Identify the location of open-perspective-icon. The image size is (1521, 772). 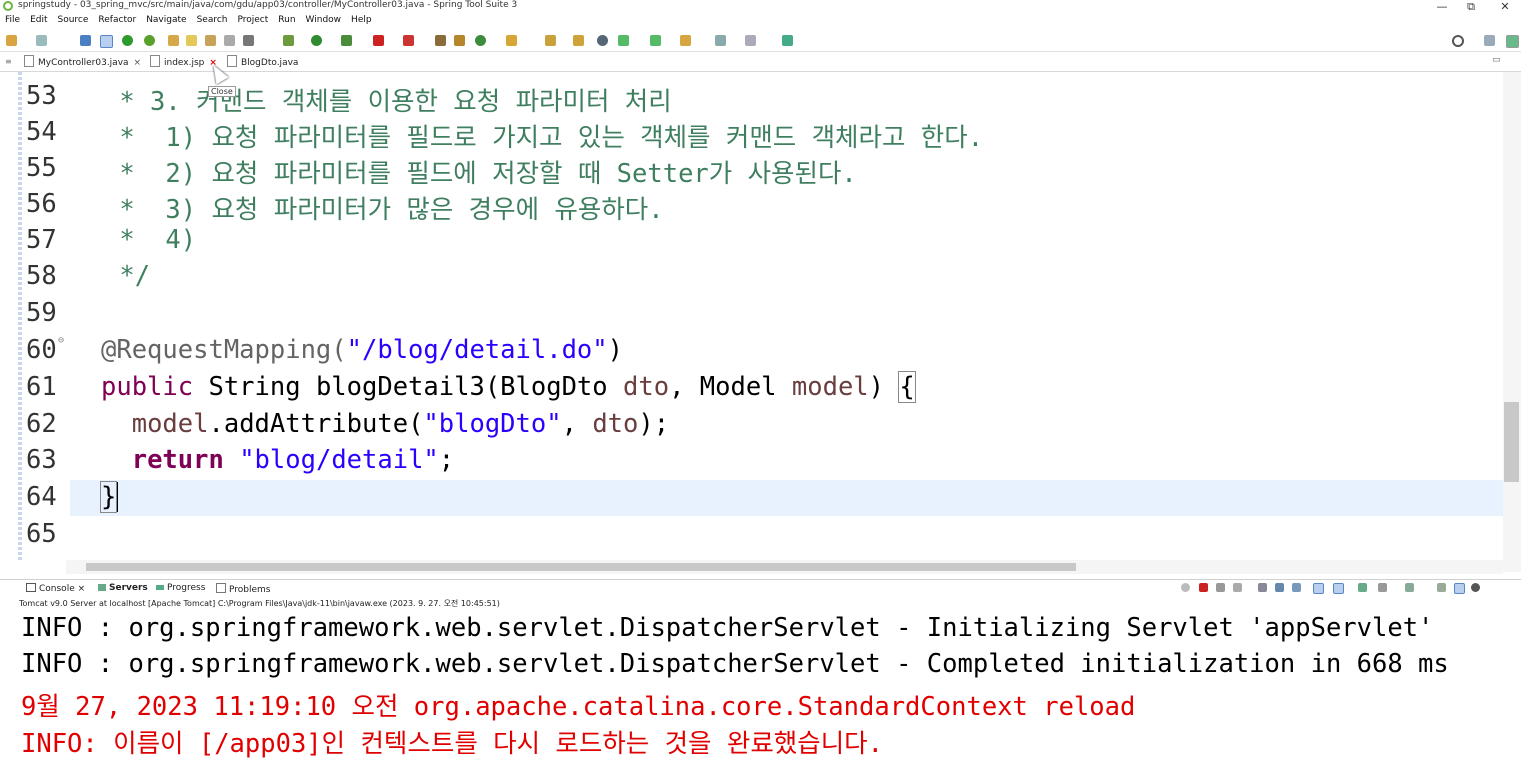
(1489, 40).